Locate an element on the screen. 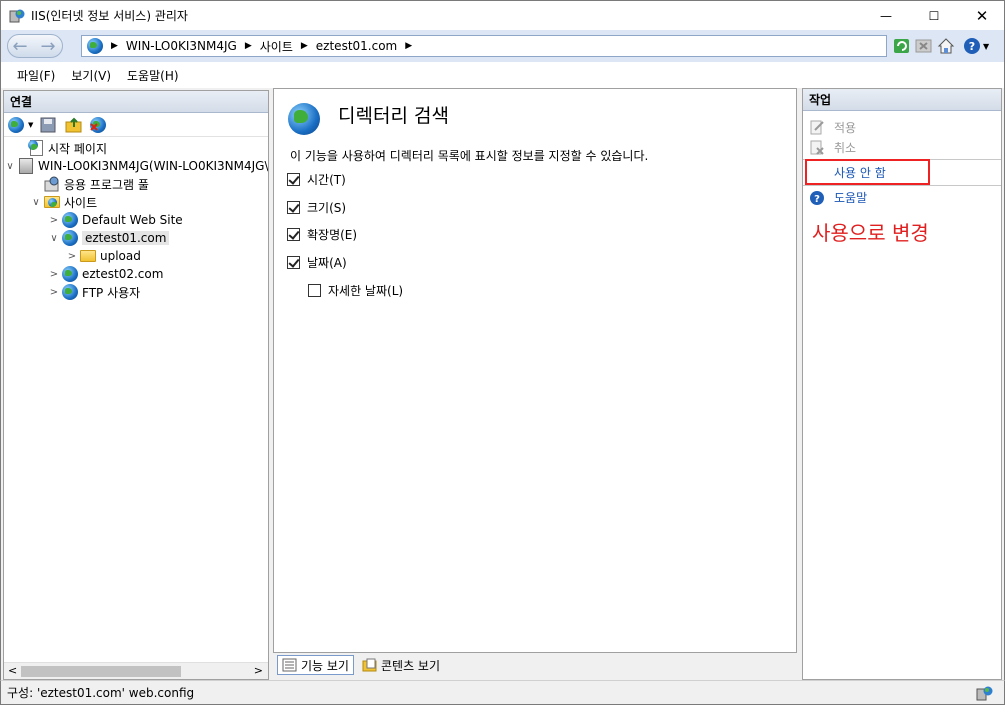  apply-action: 적용 is located at coordinates (832, 127).